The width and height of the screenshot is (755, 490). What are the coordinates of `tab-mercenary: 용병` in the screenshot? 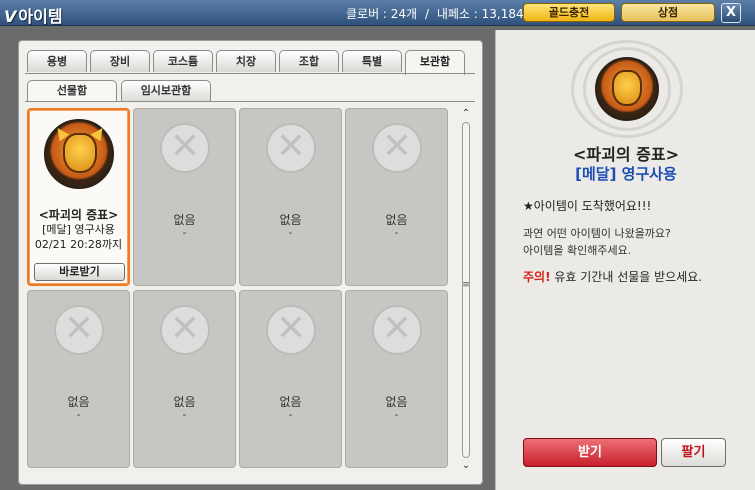 It's located at (57, 61).